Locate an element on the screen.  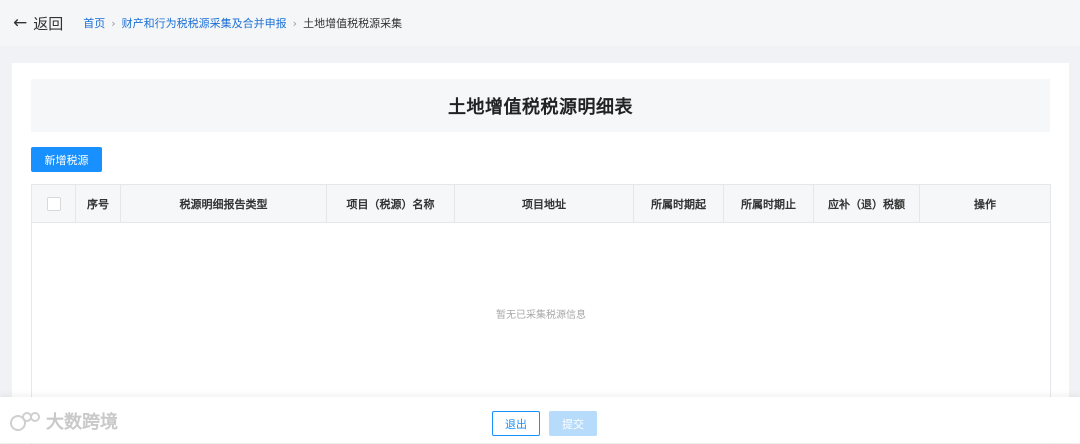
column-header: 操作 is located at coordinates (985, 204).